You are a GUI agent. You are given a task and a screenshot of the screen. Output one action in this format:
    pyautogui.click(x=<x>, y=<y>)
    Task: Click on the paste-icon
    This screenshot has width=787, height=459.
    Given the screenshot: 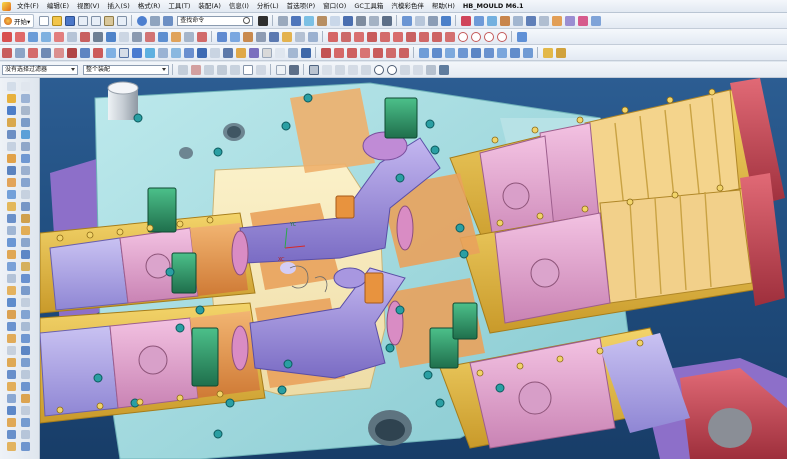 What is the action you would take?
    pyautogui.click(x=108, y=20)
    